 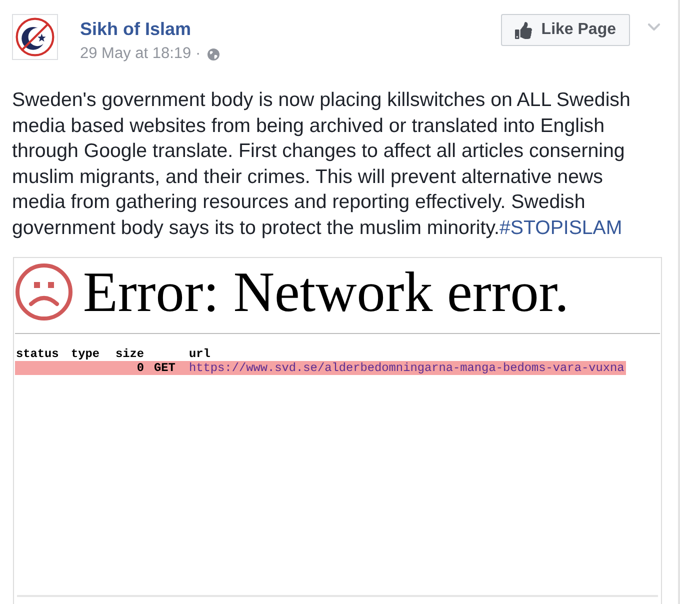 I want to click on globe-icon, so click(x=213, y=54).